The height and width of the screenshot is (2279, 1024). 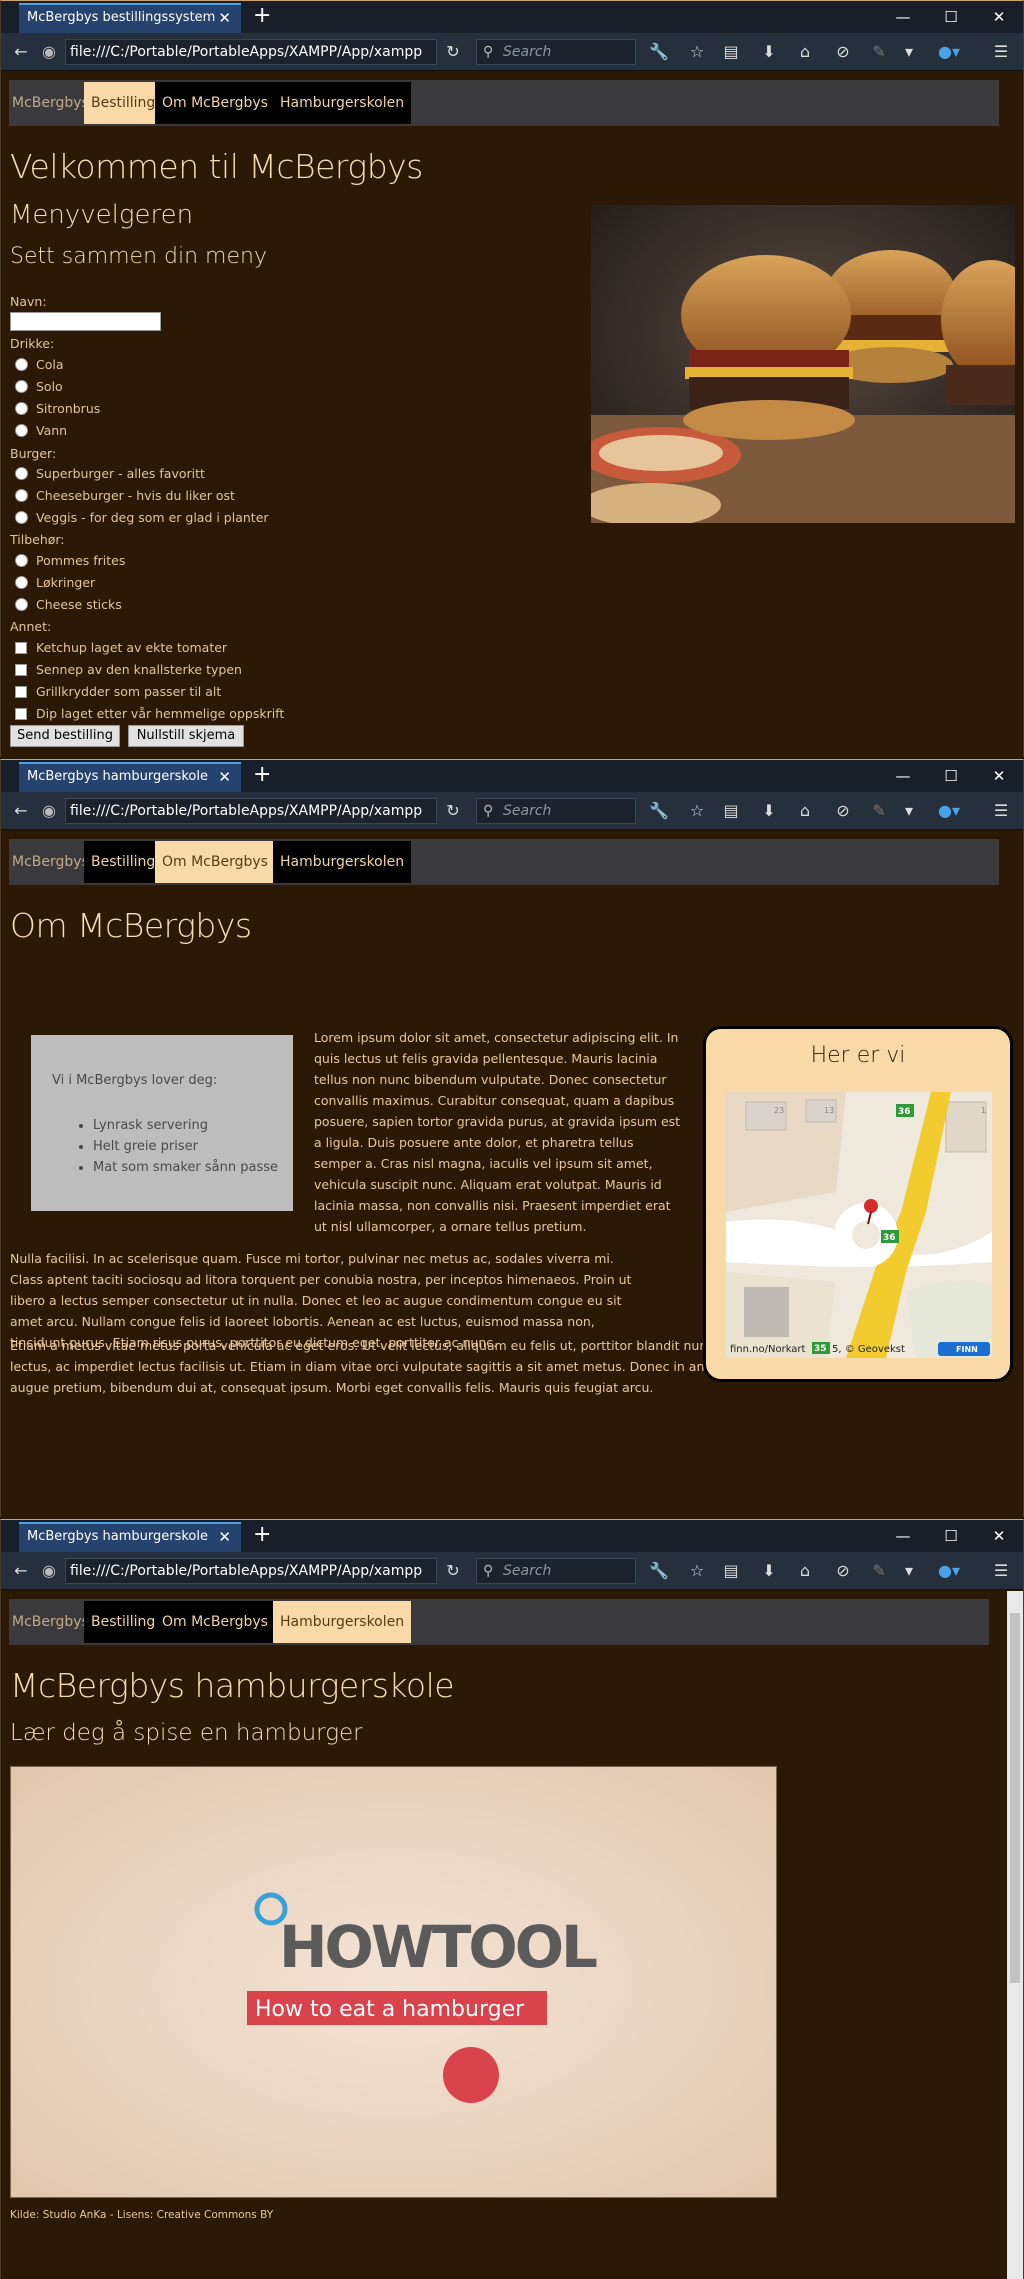 What do you see at coordinates (110, 473) in the screenshot?
I see `radio-burger: Superburger - alles favoritt` at bounding box center [110, 473].